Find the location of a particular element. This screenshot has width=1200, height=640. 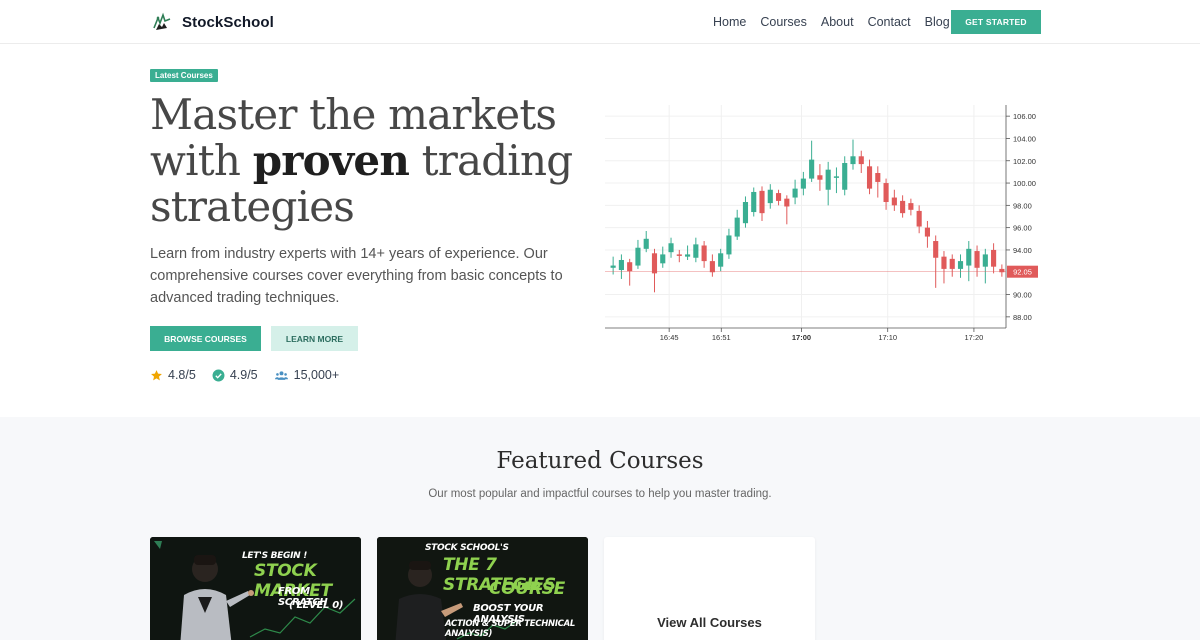

stat-verified-value: 4.9/5 is located at coordinates (243, 375).